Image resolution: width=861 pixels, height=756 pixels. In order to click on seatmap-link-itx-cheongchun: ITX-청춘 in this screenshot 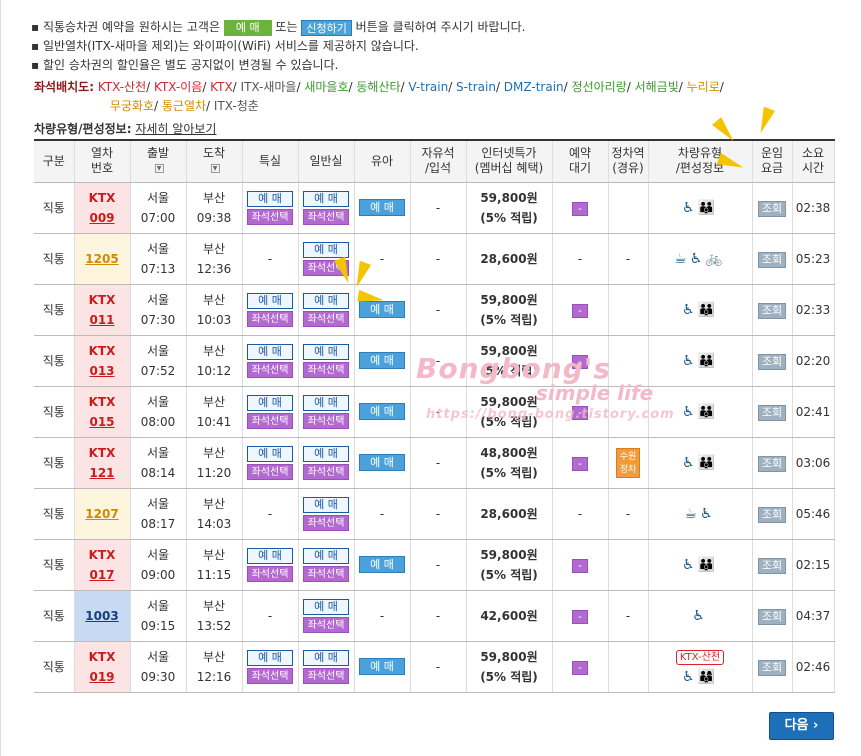, I will do `click(236, 106)`.